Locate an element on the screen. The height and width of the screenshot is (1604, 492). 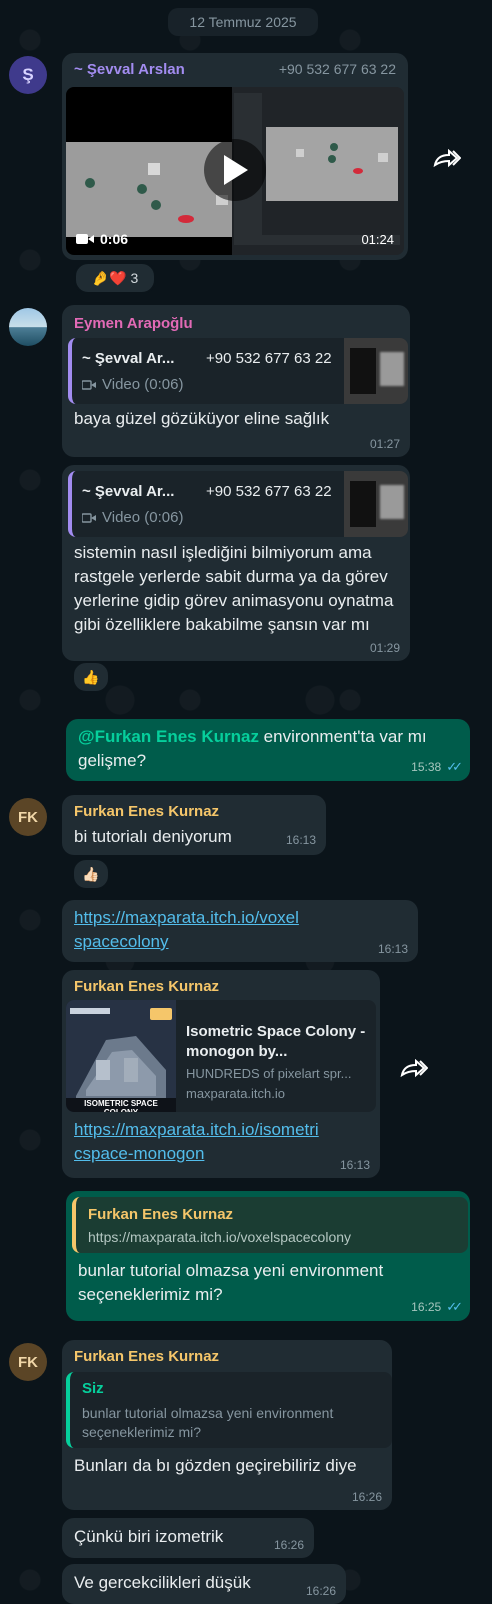
thumbs-up-icon: 👍 is located at coordinates (91, 676).